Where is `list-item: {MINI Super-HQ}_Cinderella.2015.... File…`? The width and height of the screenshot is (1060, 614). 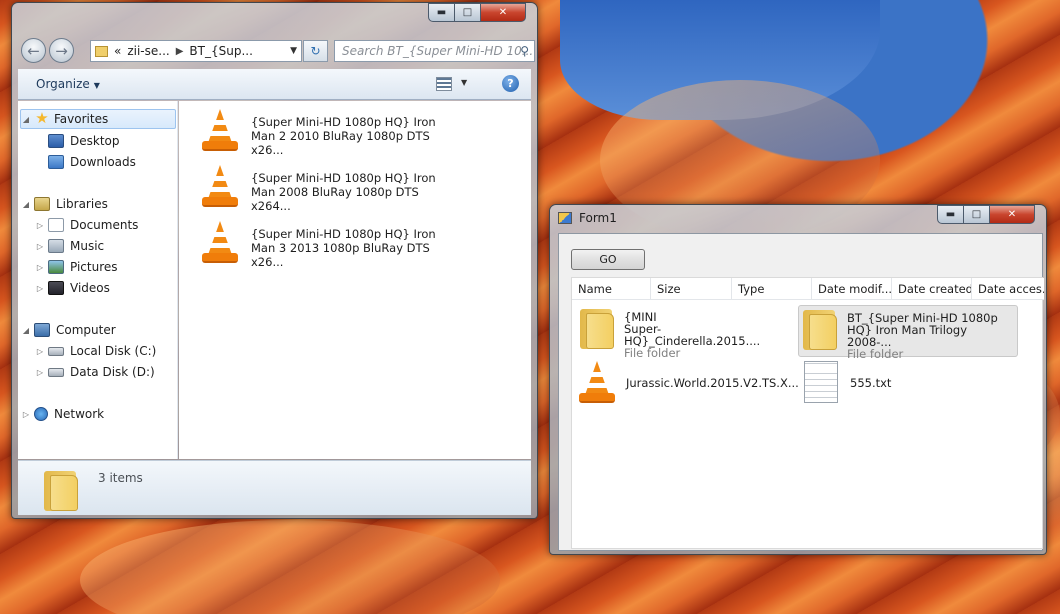 list-item: {MINI Super-HQ}_Cinderella.2015.... File… is located at coordinates (686, 332).